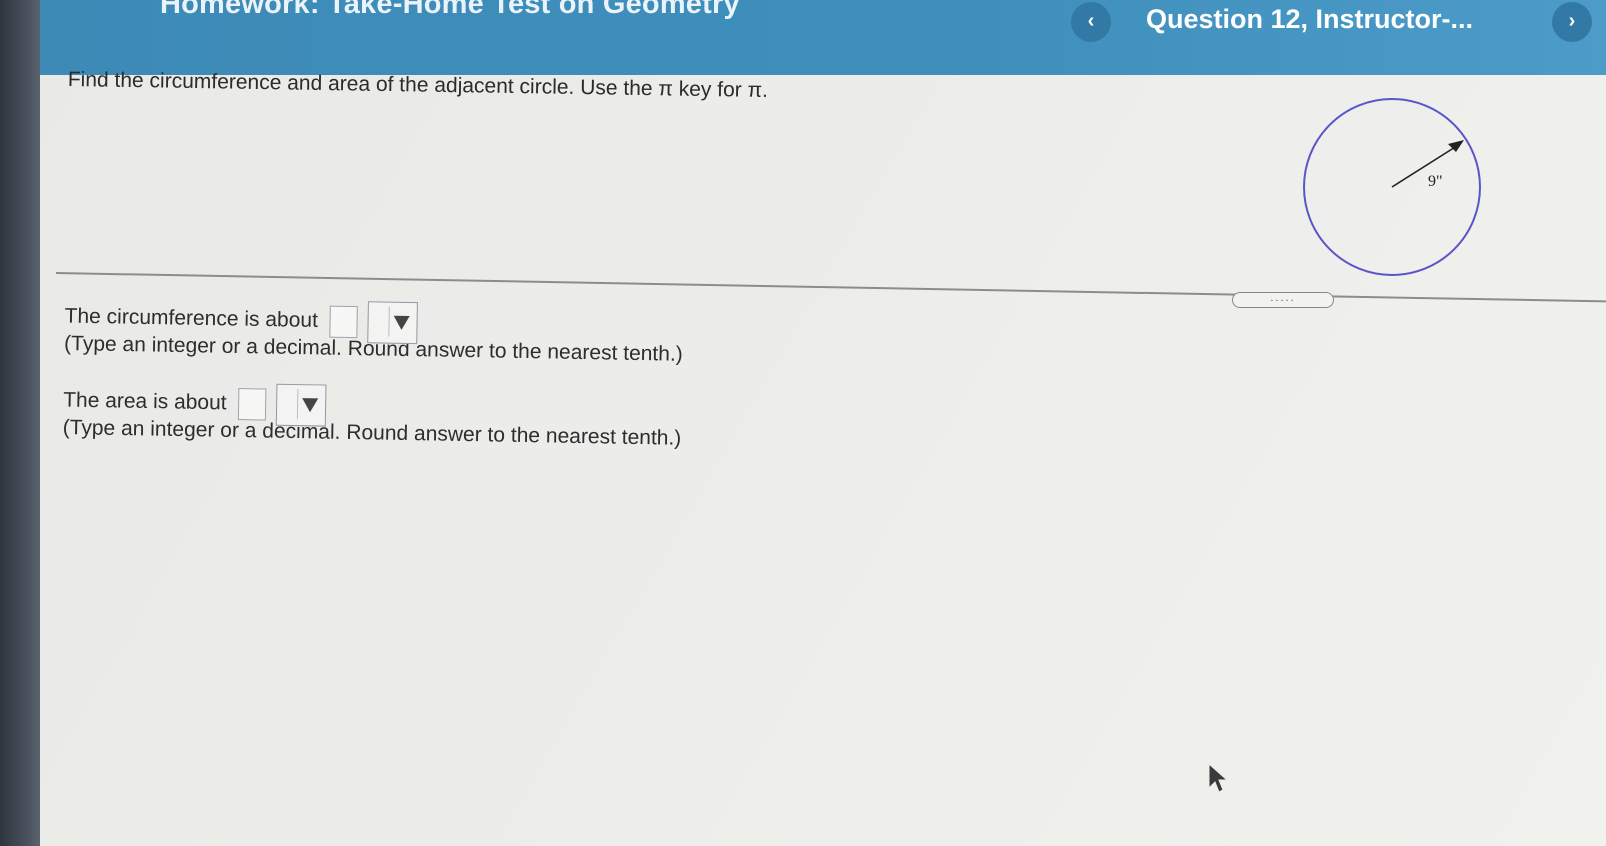 This screenshot has height=846, width=1606. I want to click on area-input, so click(252, 404).